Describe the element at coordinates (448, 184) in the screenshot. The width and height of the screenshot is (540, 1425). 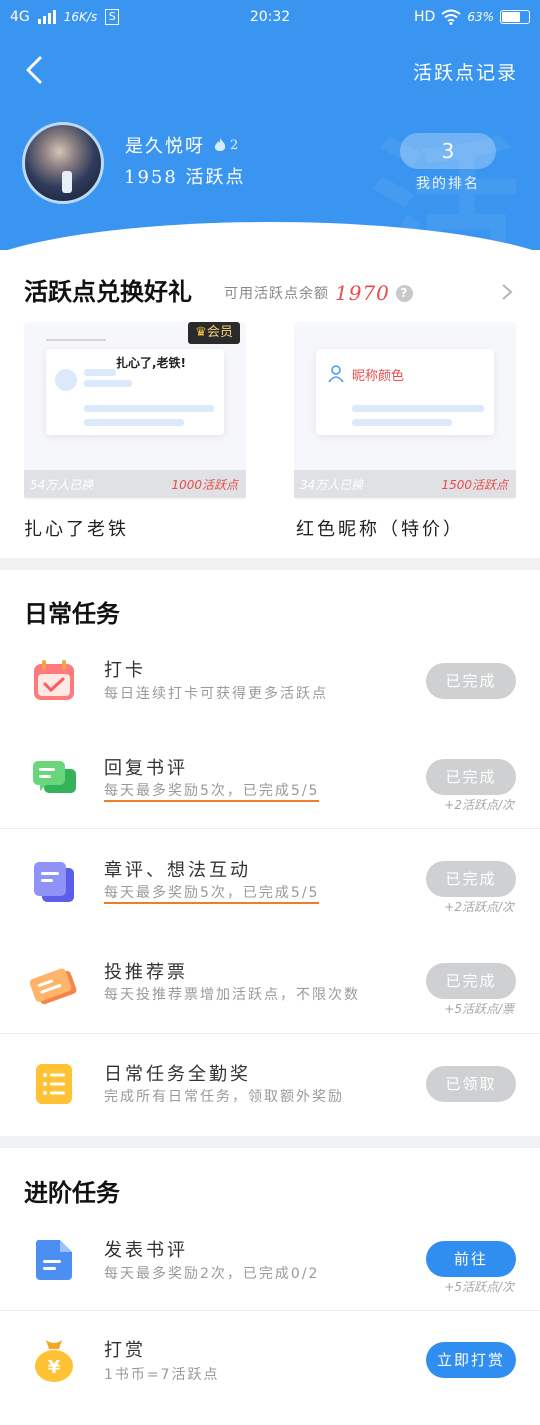
I see `rank-label: 我的排名` at that location.